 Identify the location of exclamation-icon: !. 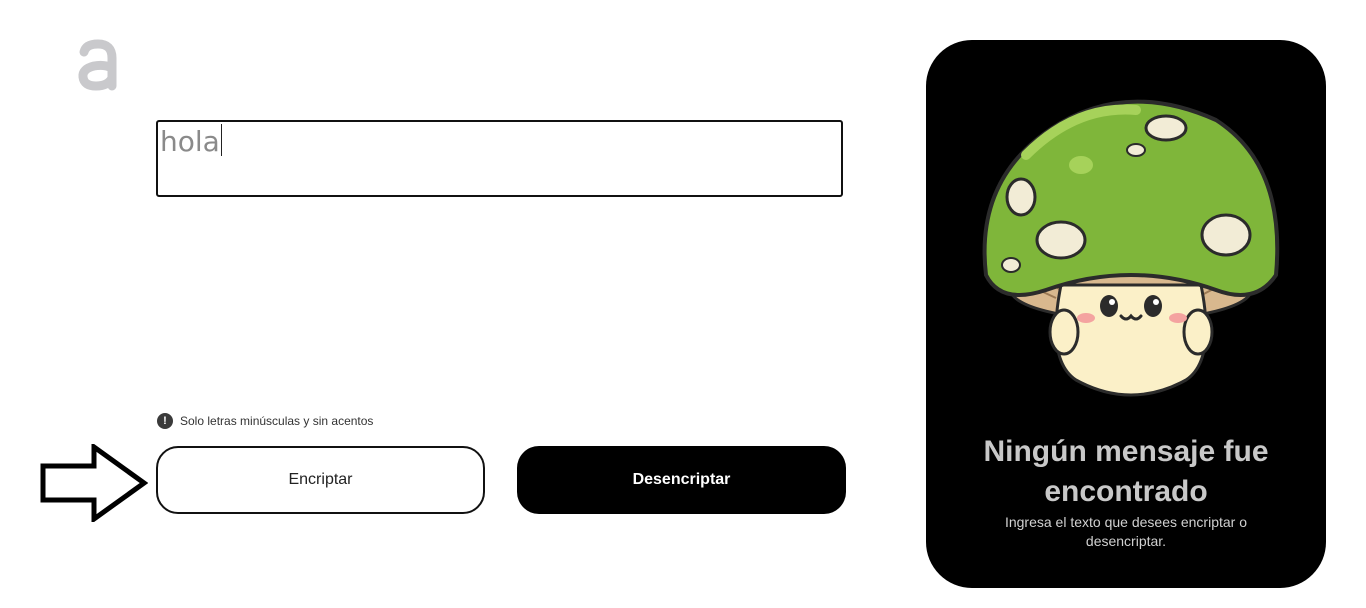
(165, 421).